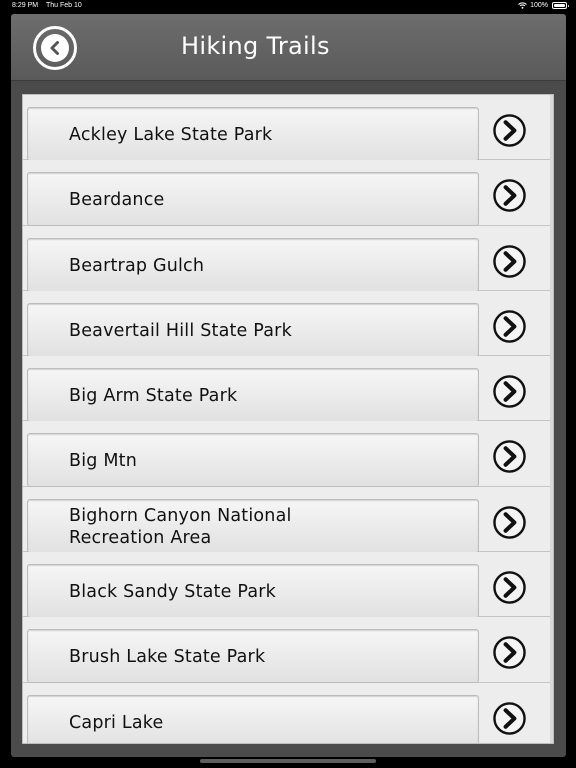 Image resolution: width=576 pixels, height=768 pixels. I want to click on trail-button: Big Mtn, so click(253, 460).